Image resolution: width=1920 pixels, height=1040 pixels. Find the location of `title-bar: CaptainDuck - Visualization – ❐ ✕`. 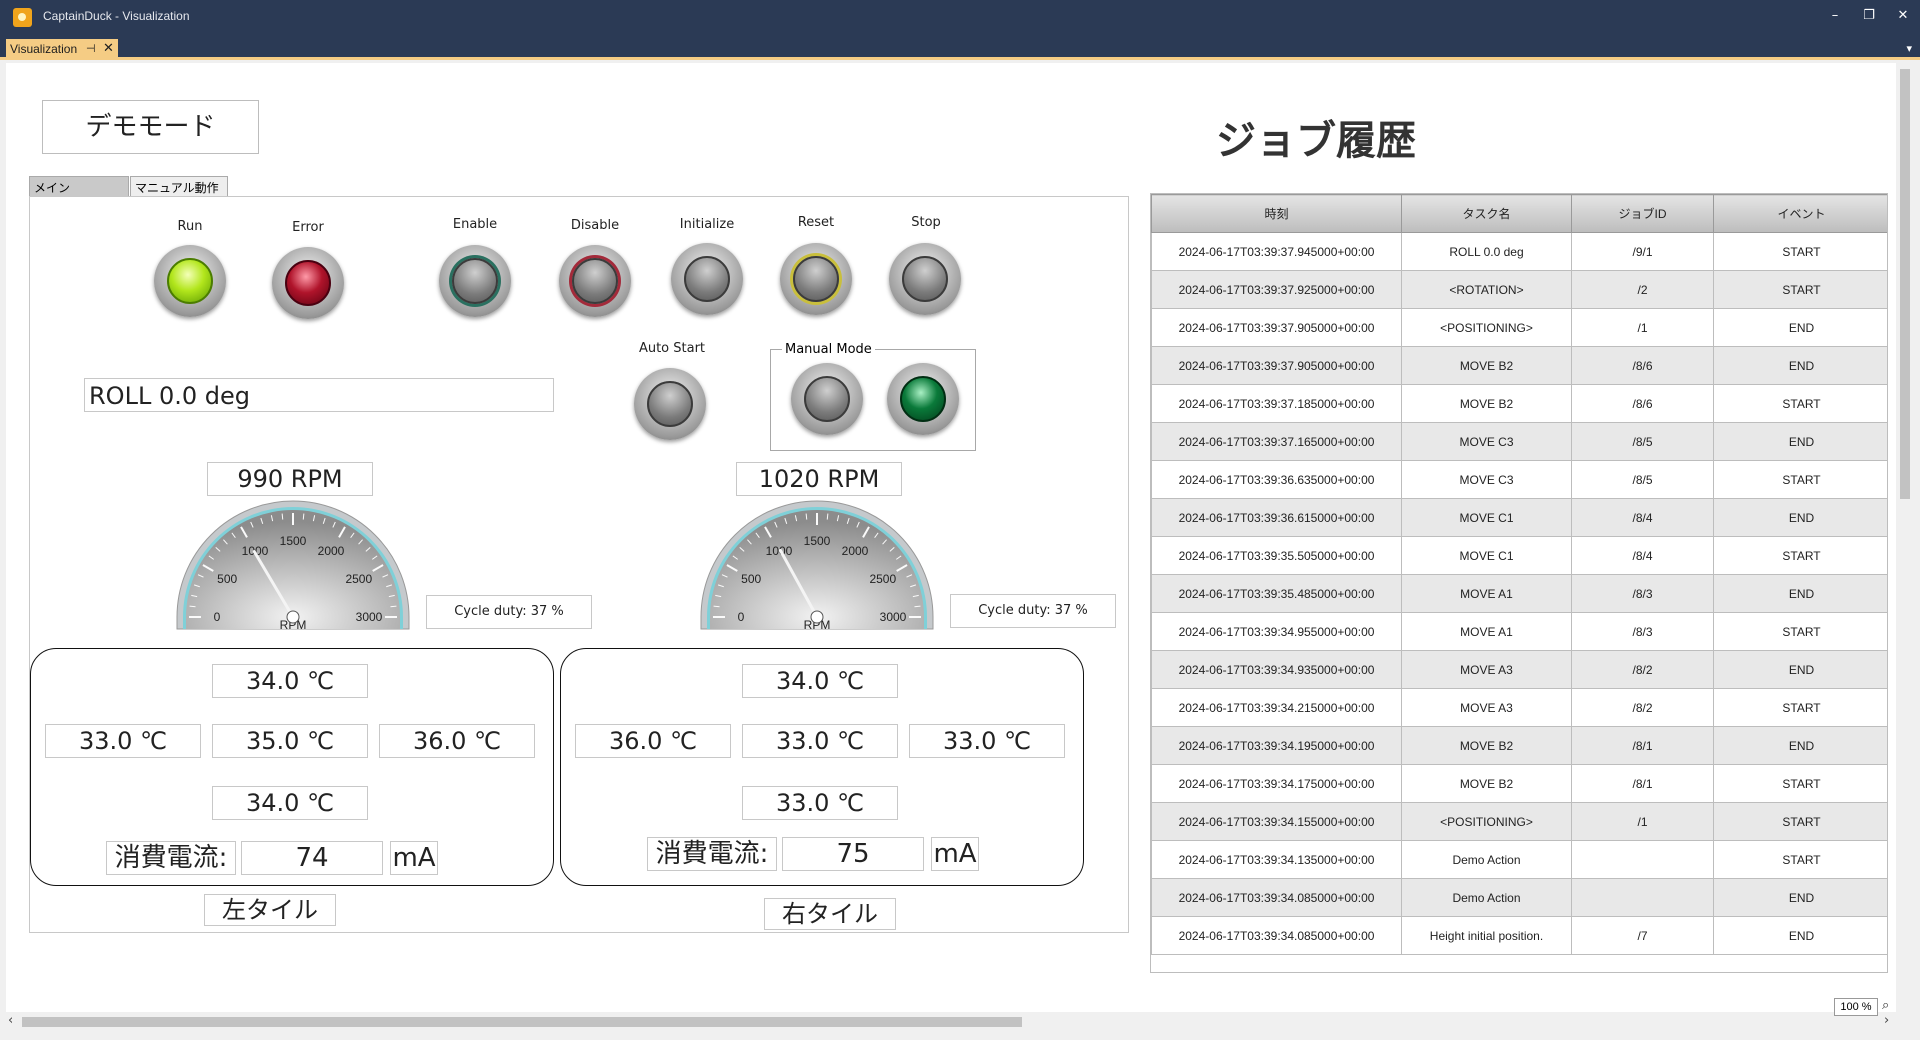

title-bar: CaptainDuck - Visualization – ❐ ✕ is located at coordinates (960, 17).